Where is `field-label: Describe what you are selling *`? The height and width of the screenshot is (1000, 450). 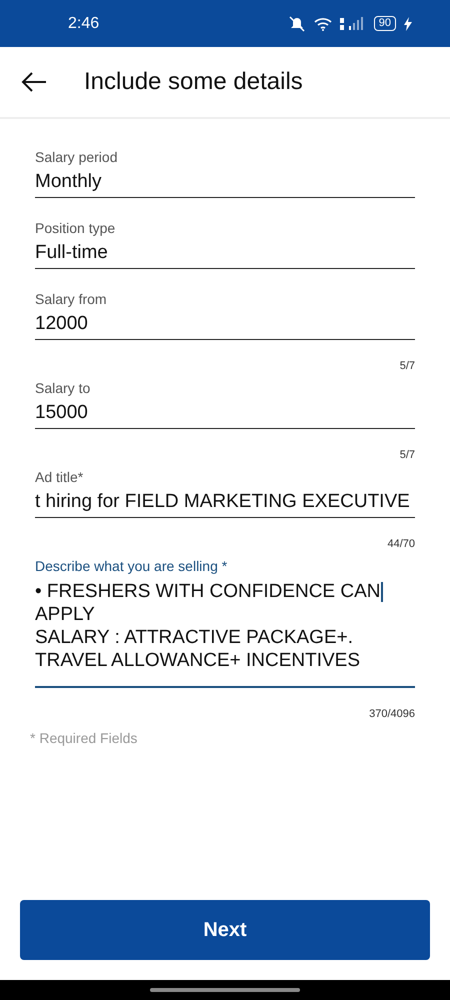
field-label: Describe what you are selling * is located at coordinates (131, 566).